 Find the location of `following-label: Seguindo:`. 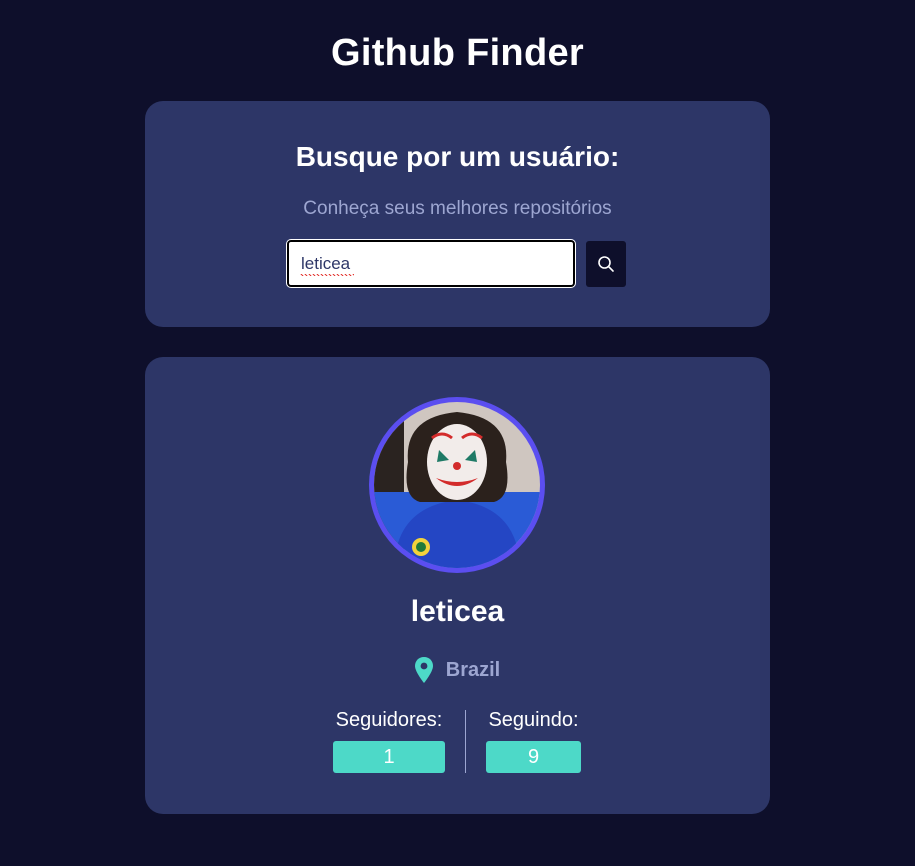

following-label: Seguindo: is located at coordinates (533, 720).